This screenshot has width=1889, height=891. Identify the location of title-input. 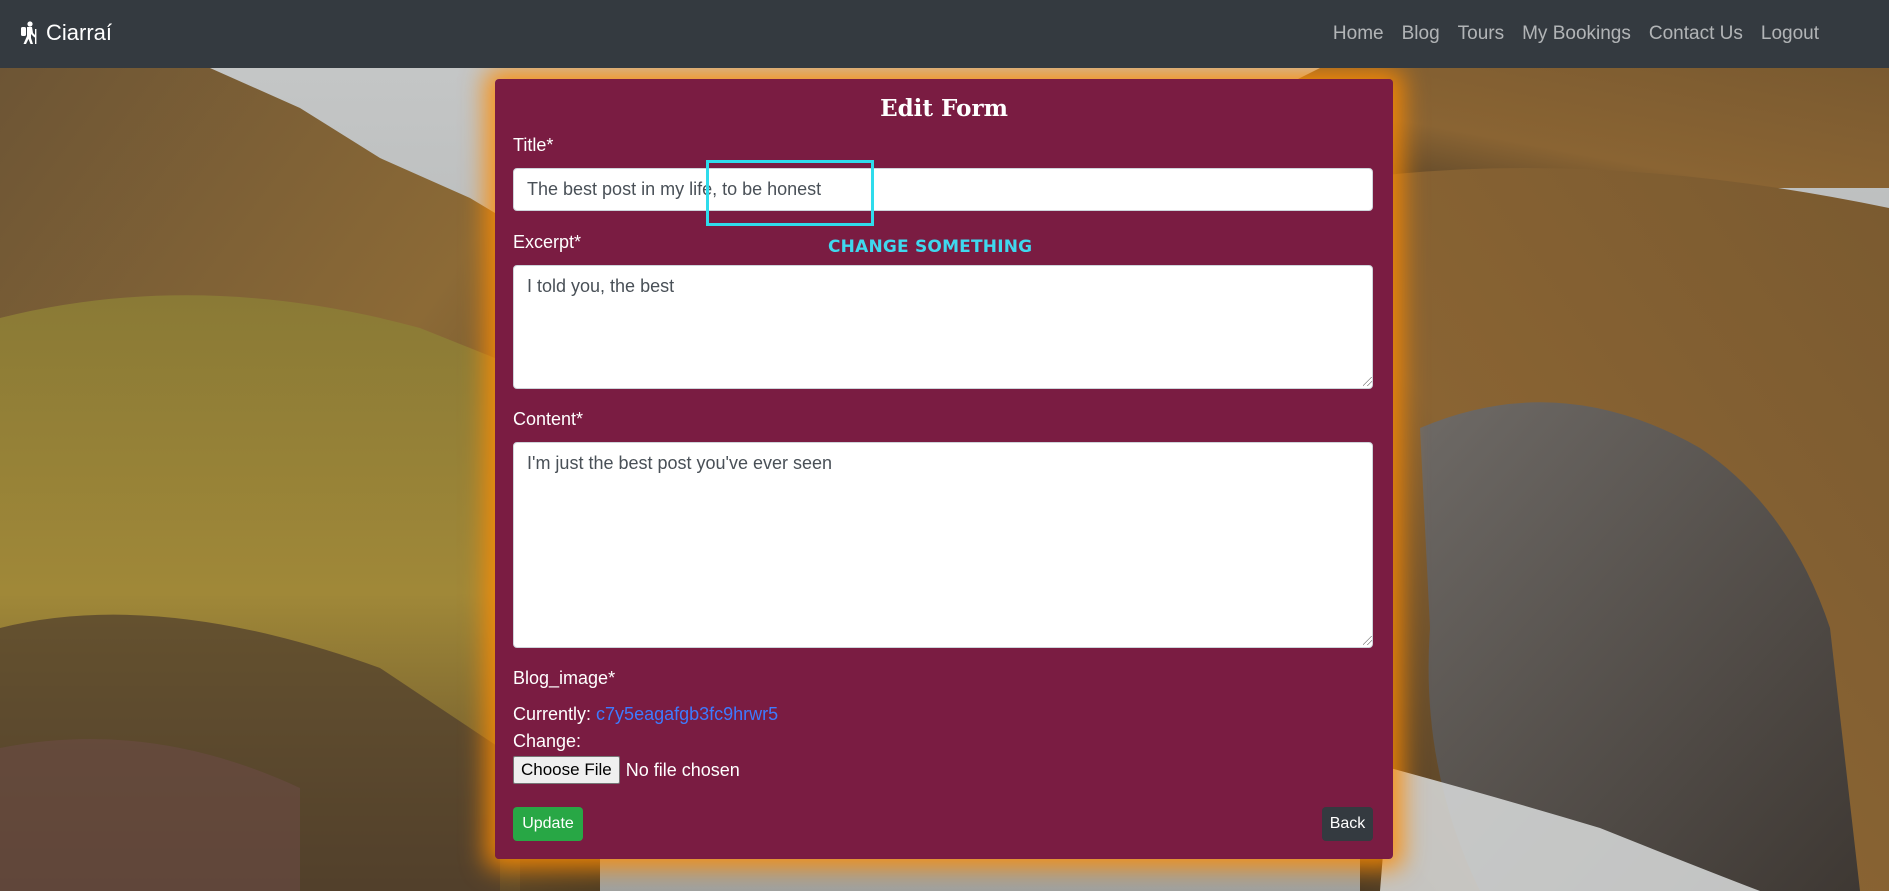
(943, 189).